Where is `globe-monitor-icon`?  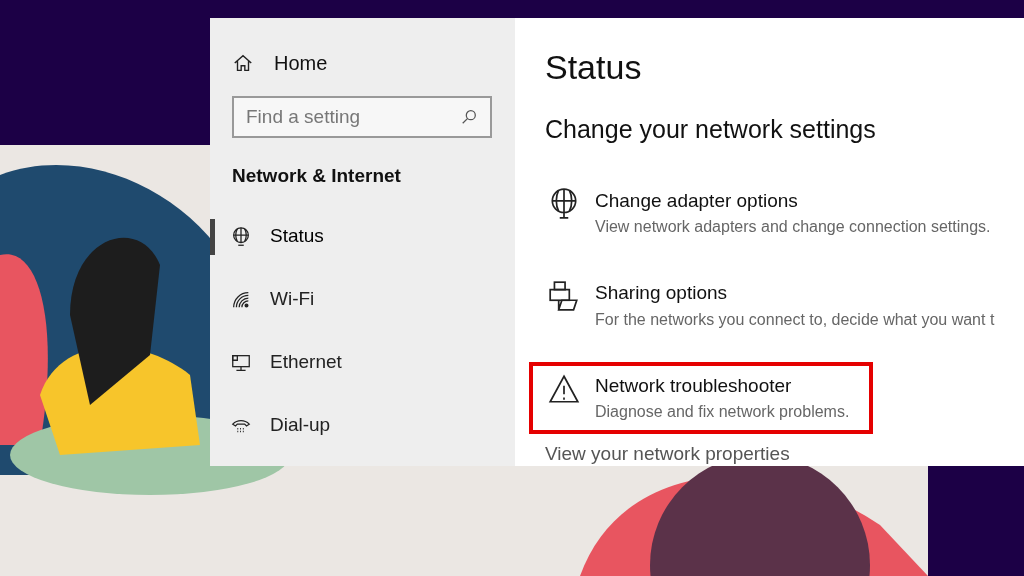
globe-monitor-icon is located at coordinates (241, 236).